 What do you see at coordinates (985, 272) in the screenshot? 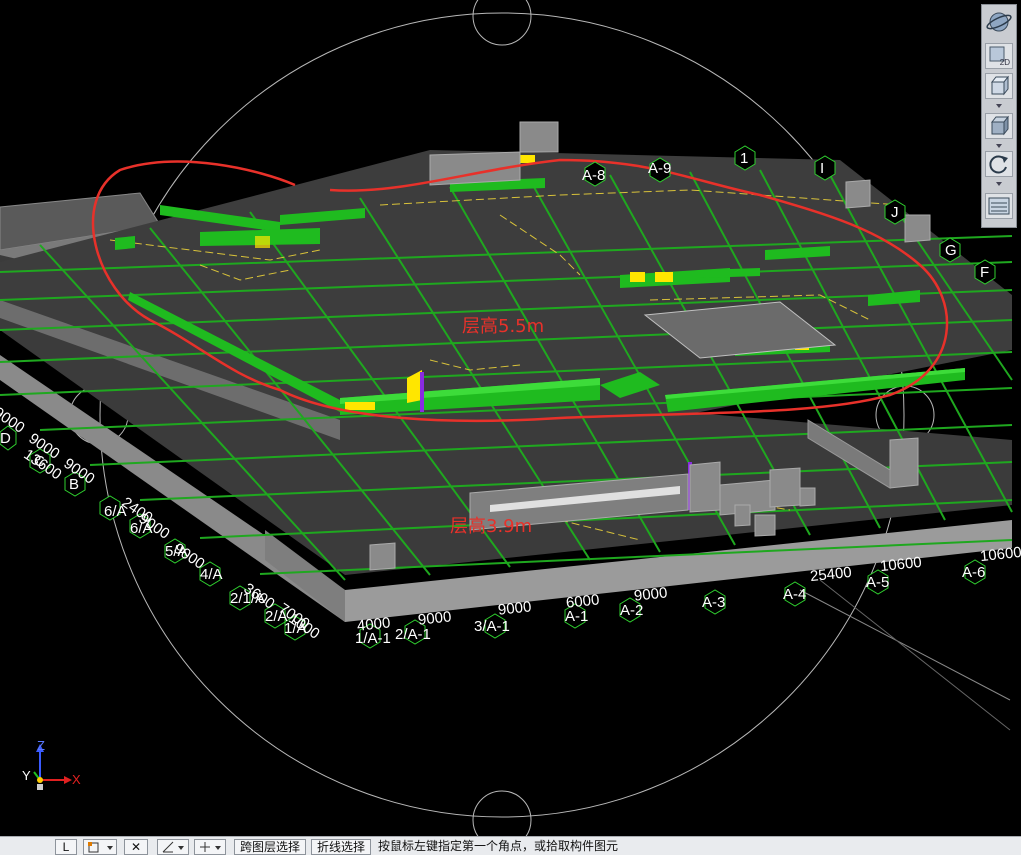
I see `axis-label-f: F` at bounding box center [985, 272].